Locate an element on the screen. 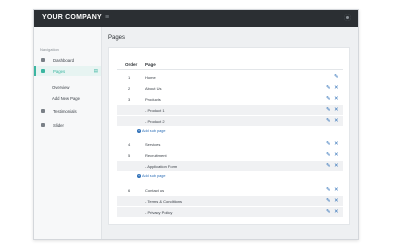  pages-icon is located at coordinates (43, 71).